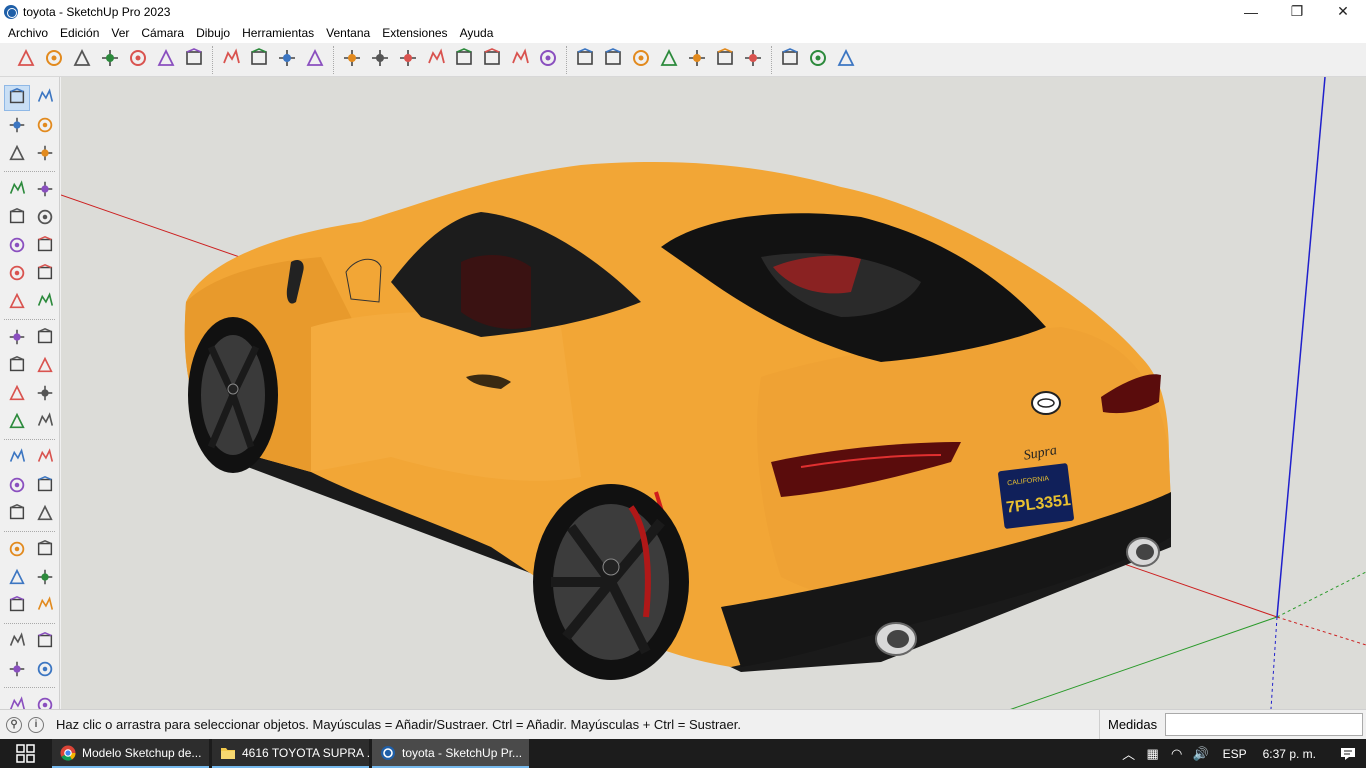 This screenshot has height=768, width=1366. I want to click on tape-measure-button, so click(17, 458).